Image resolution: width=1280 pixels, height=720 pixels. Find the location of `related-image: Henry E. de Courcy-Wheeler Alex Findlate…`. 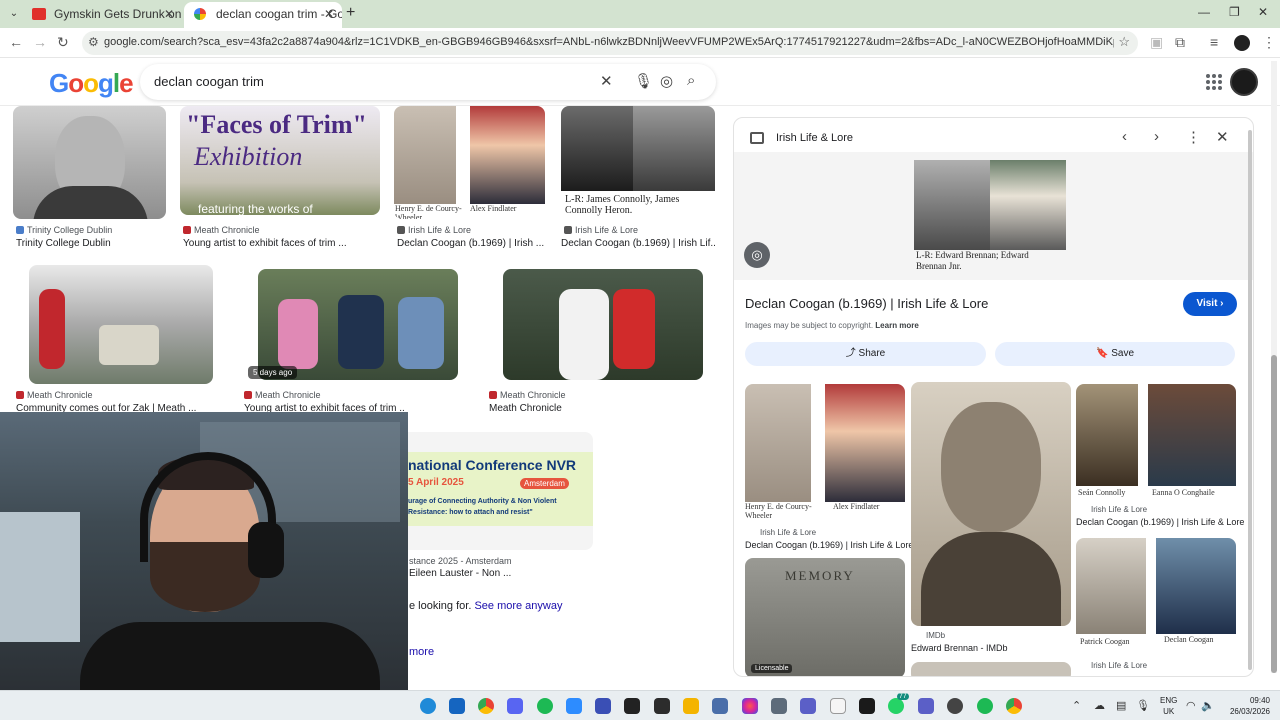

related-image: Henry E. de Courcy-Wheeler Alex Findlate… is located at coordinates (825, 452).